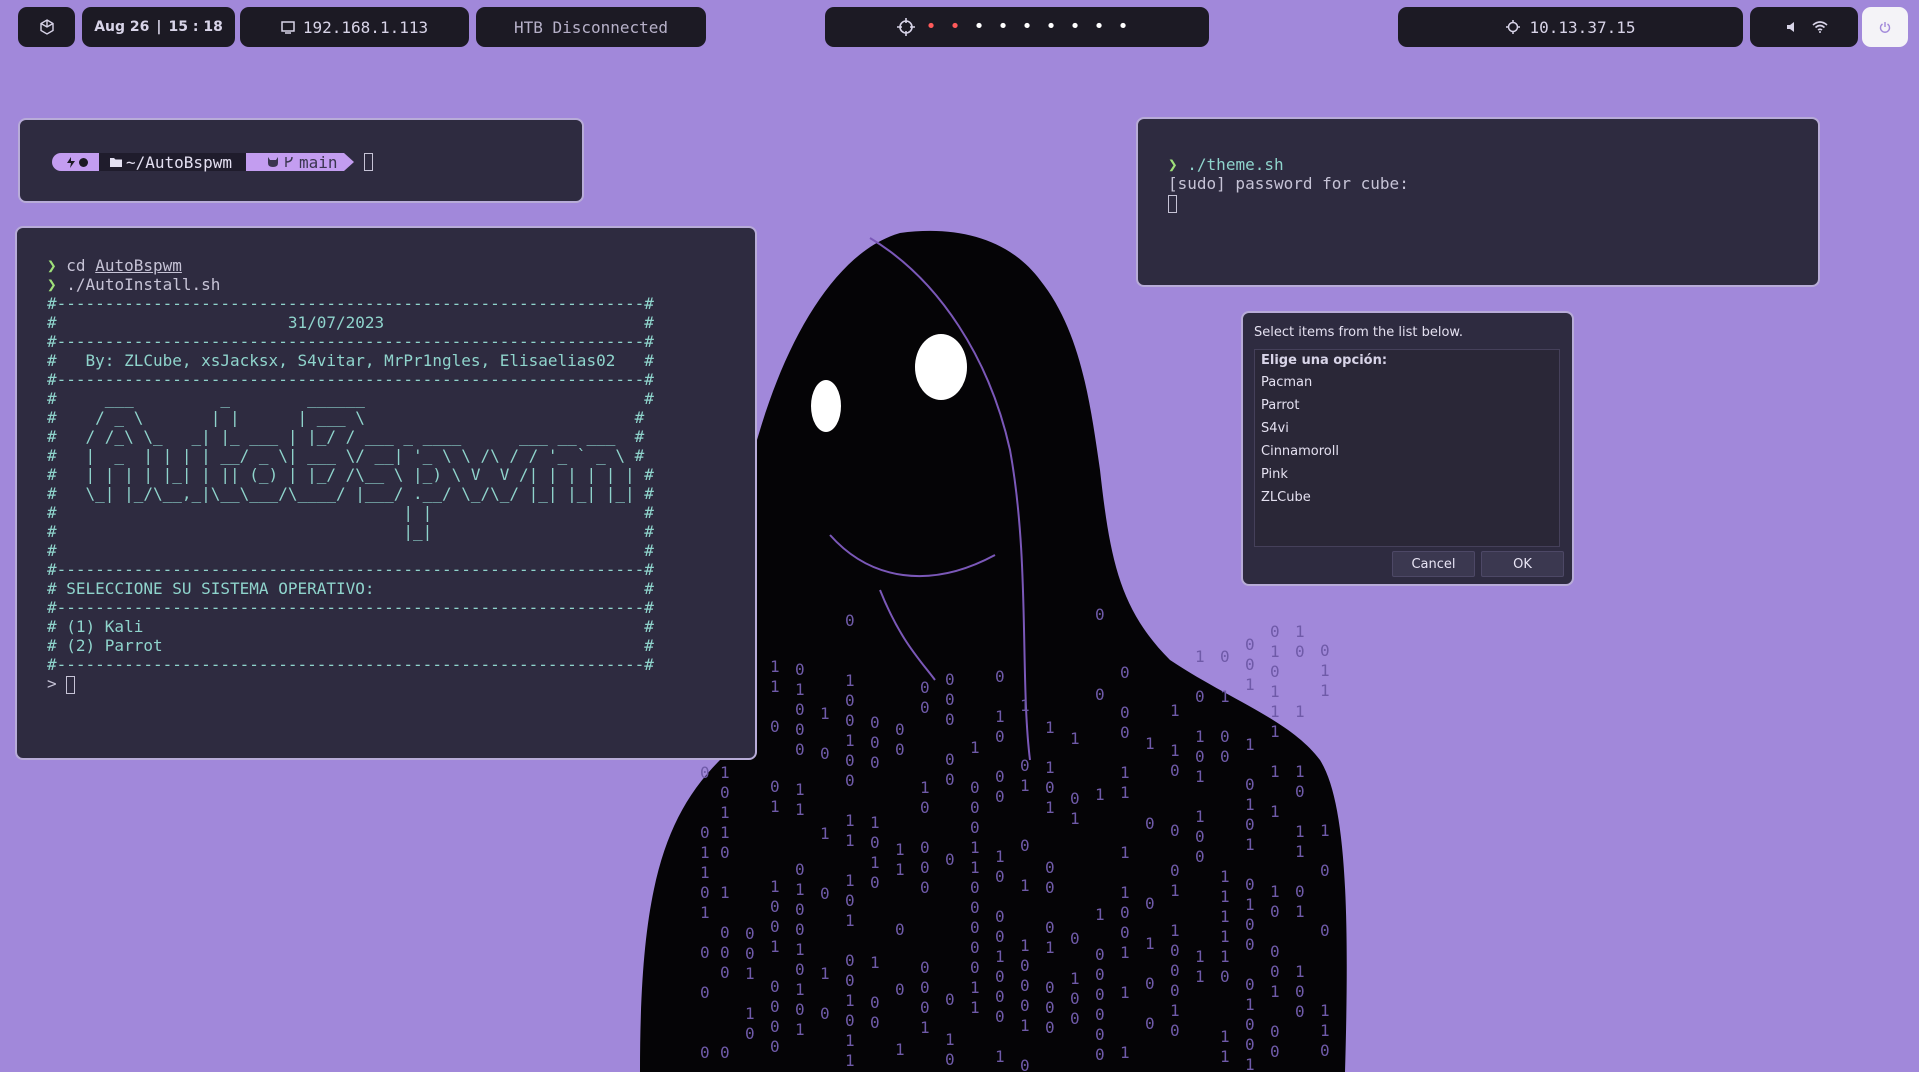 This screenshot has width=1919, height=1072. Describe the element at coordinates (1099, 27) in the screenshot. I see `workspace-8: •` at that location.